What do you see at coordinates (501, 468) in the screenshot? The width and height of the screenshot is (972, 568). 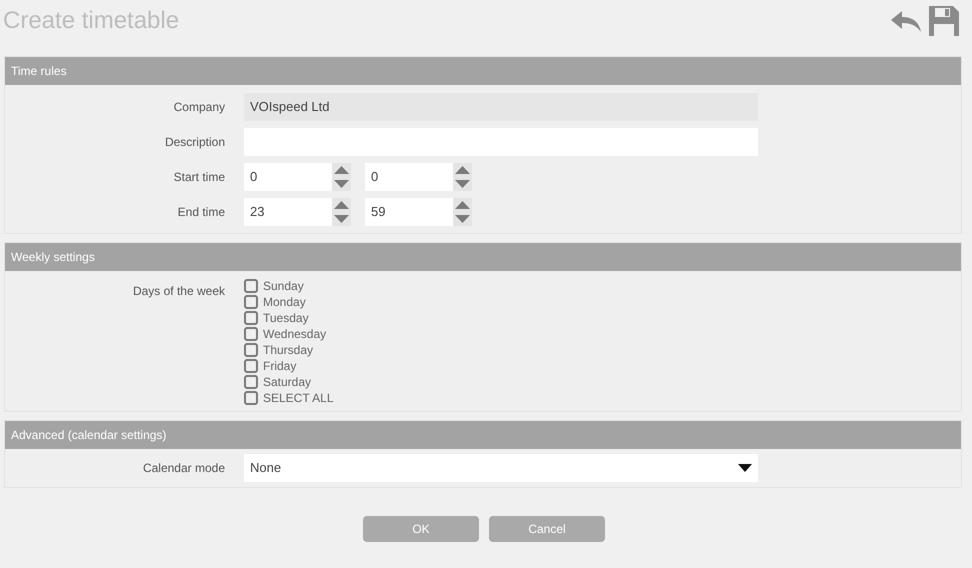 I see `calendar-mode-dropdown: None` at bounding box center [501, 468].